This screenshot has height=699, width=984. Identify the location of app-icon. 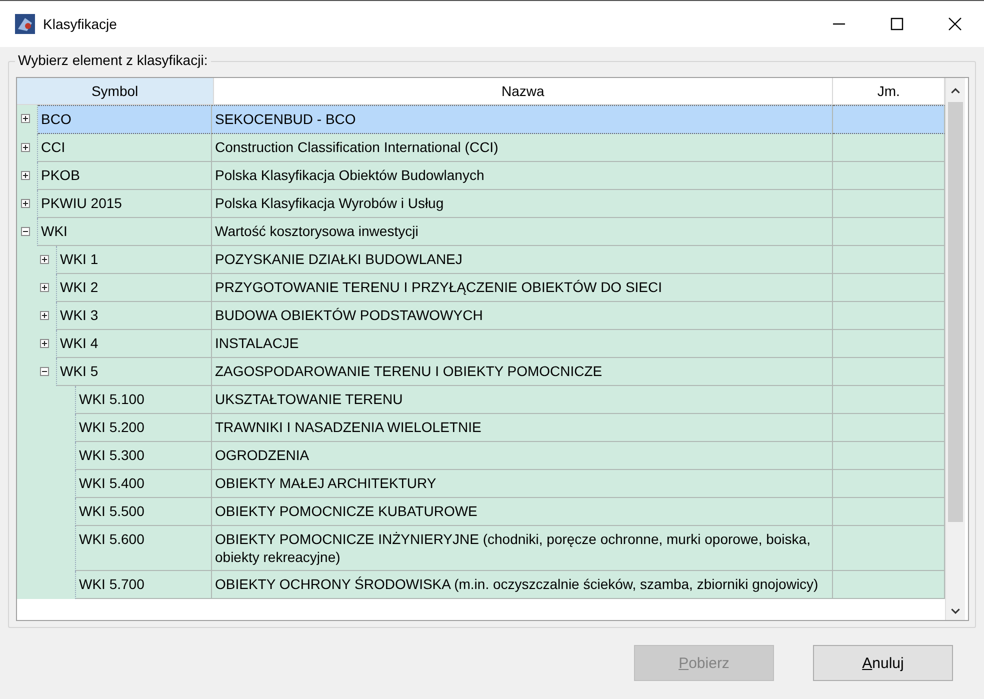
(25, 24).